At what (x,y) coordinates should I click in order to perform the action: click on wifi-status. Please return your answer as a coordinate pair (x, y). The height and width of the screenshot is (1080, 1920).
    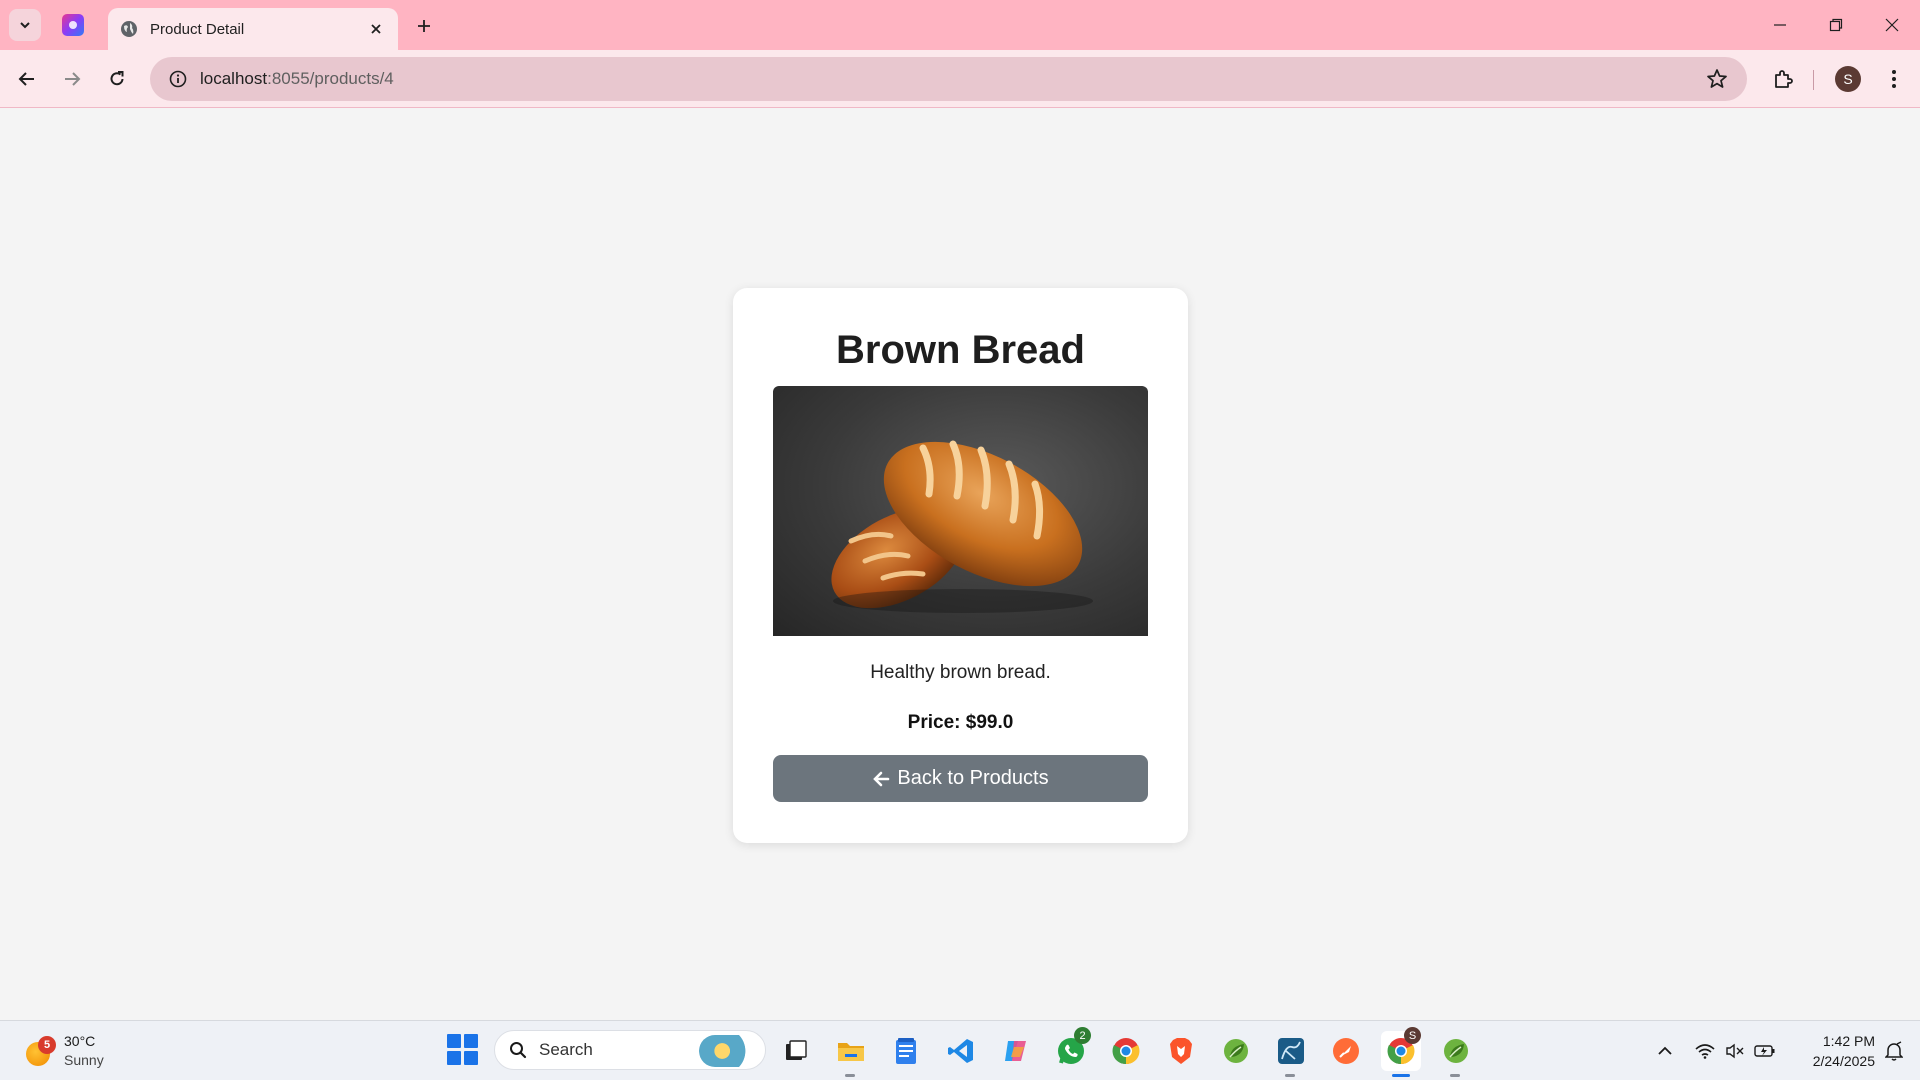
    Looking at the image, I should click on (1705, 1051).